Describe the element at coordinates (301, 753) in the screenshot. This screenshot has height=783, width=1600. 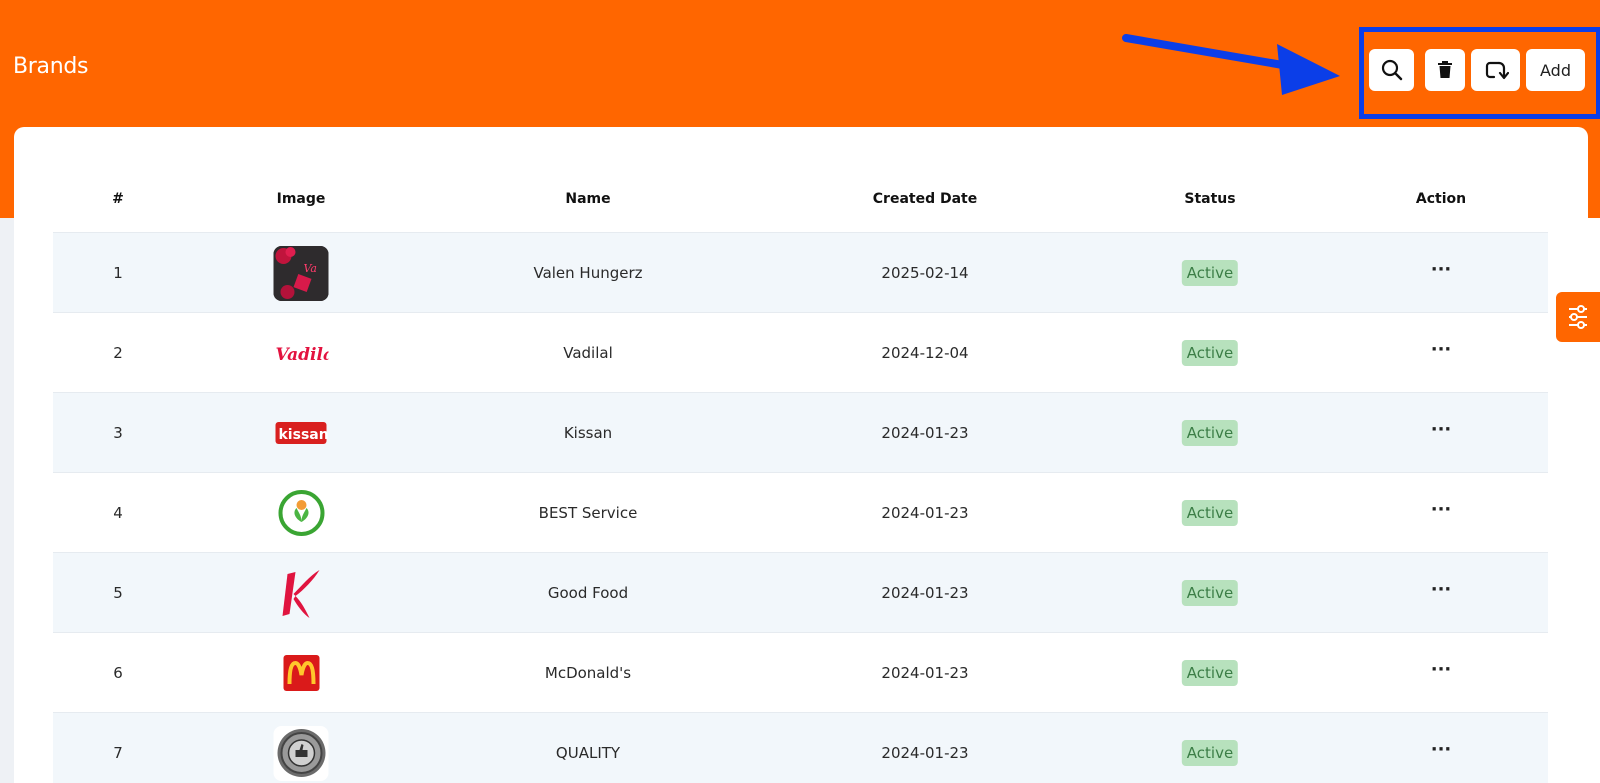
I see `quality-seal-logo` at that location.